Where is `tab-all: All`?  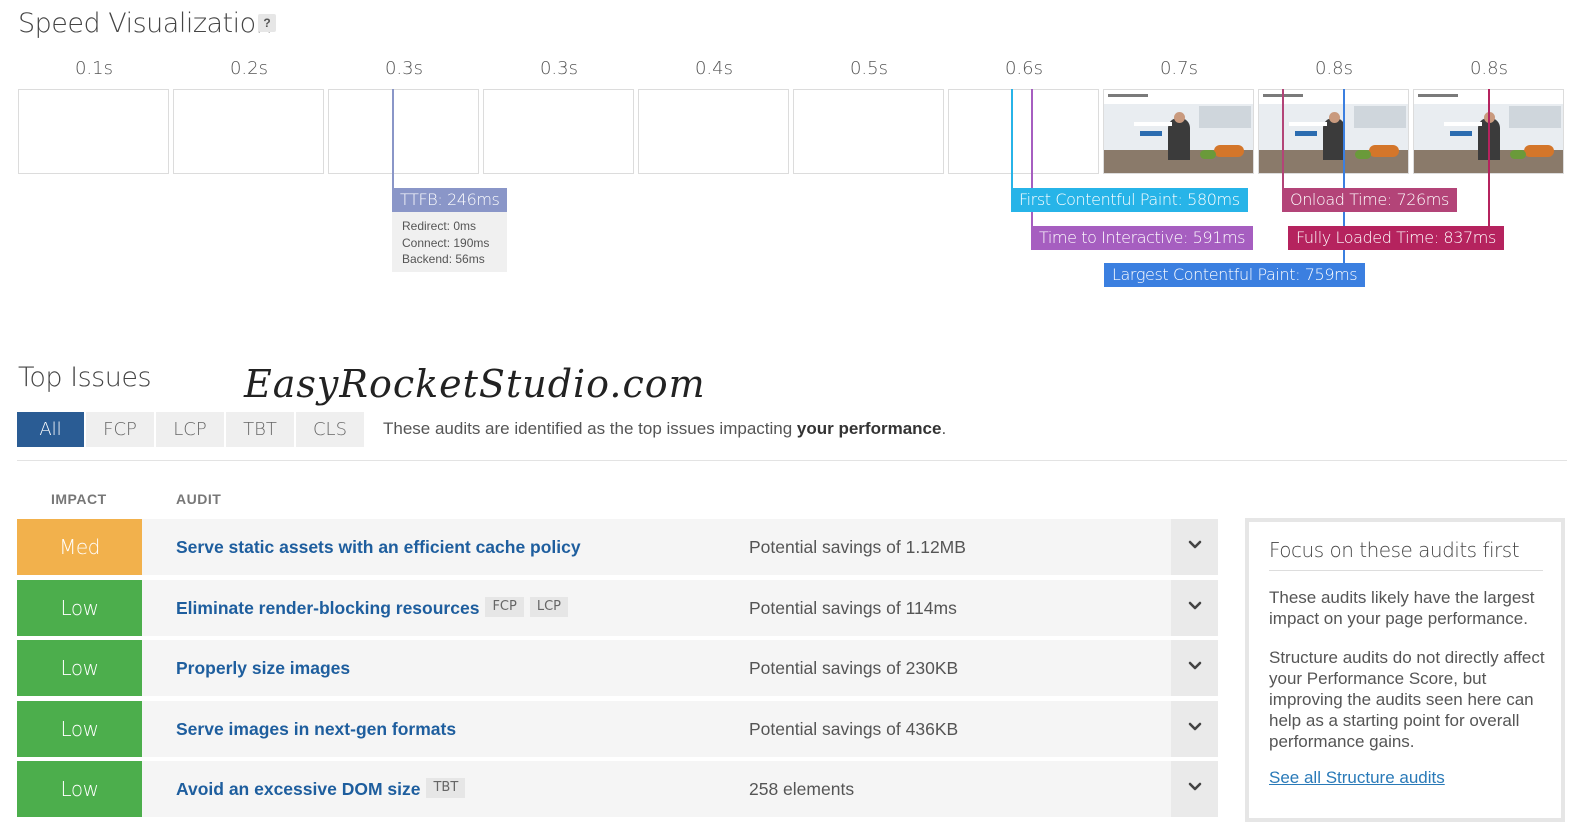
tab-all: All is located at coordinates (50, 429).